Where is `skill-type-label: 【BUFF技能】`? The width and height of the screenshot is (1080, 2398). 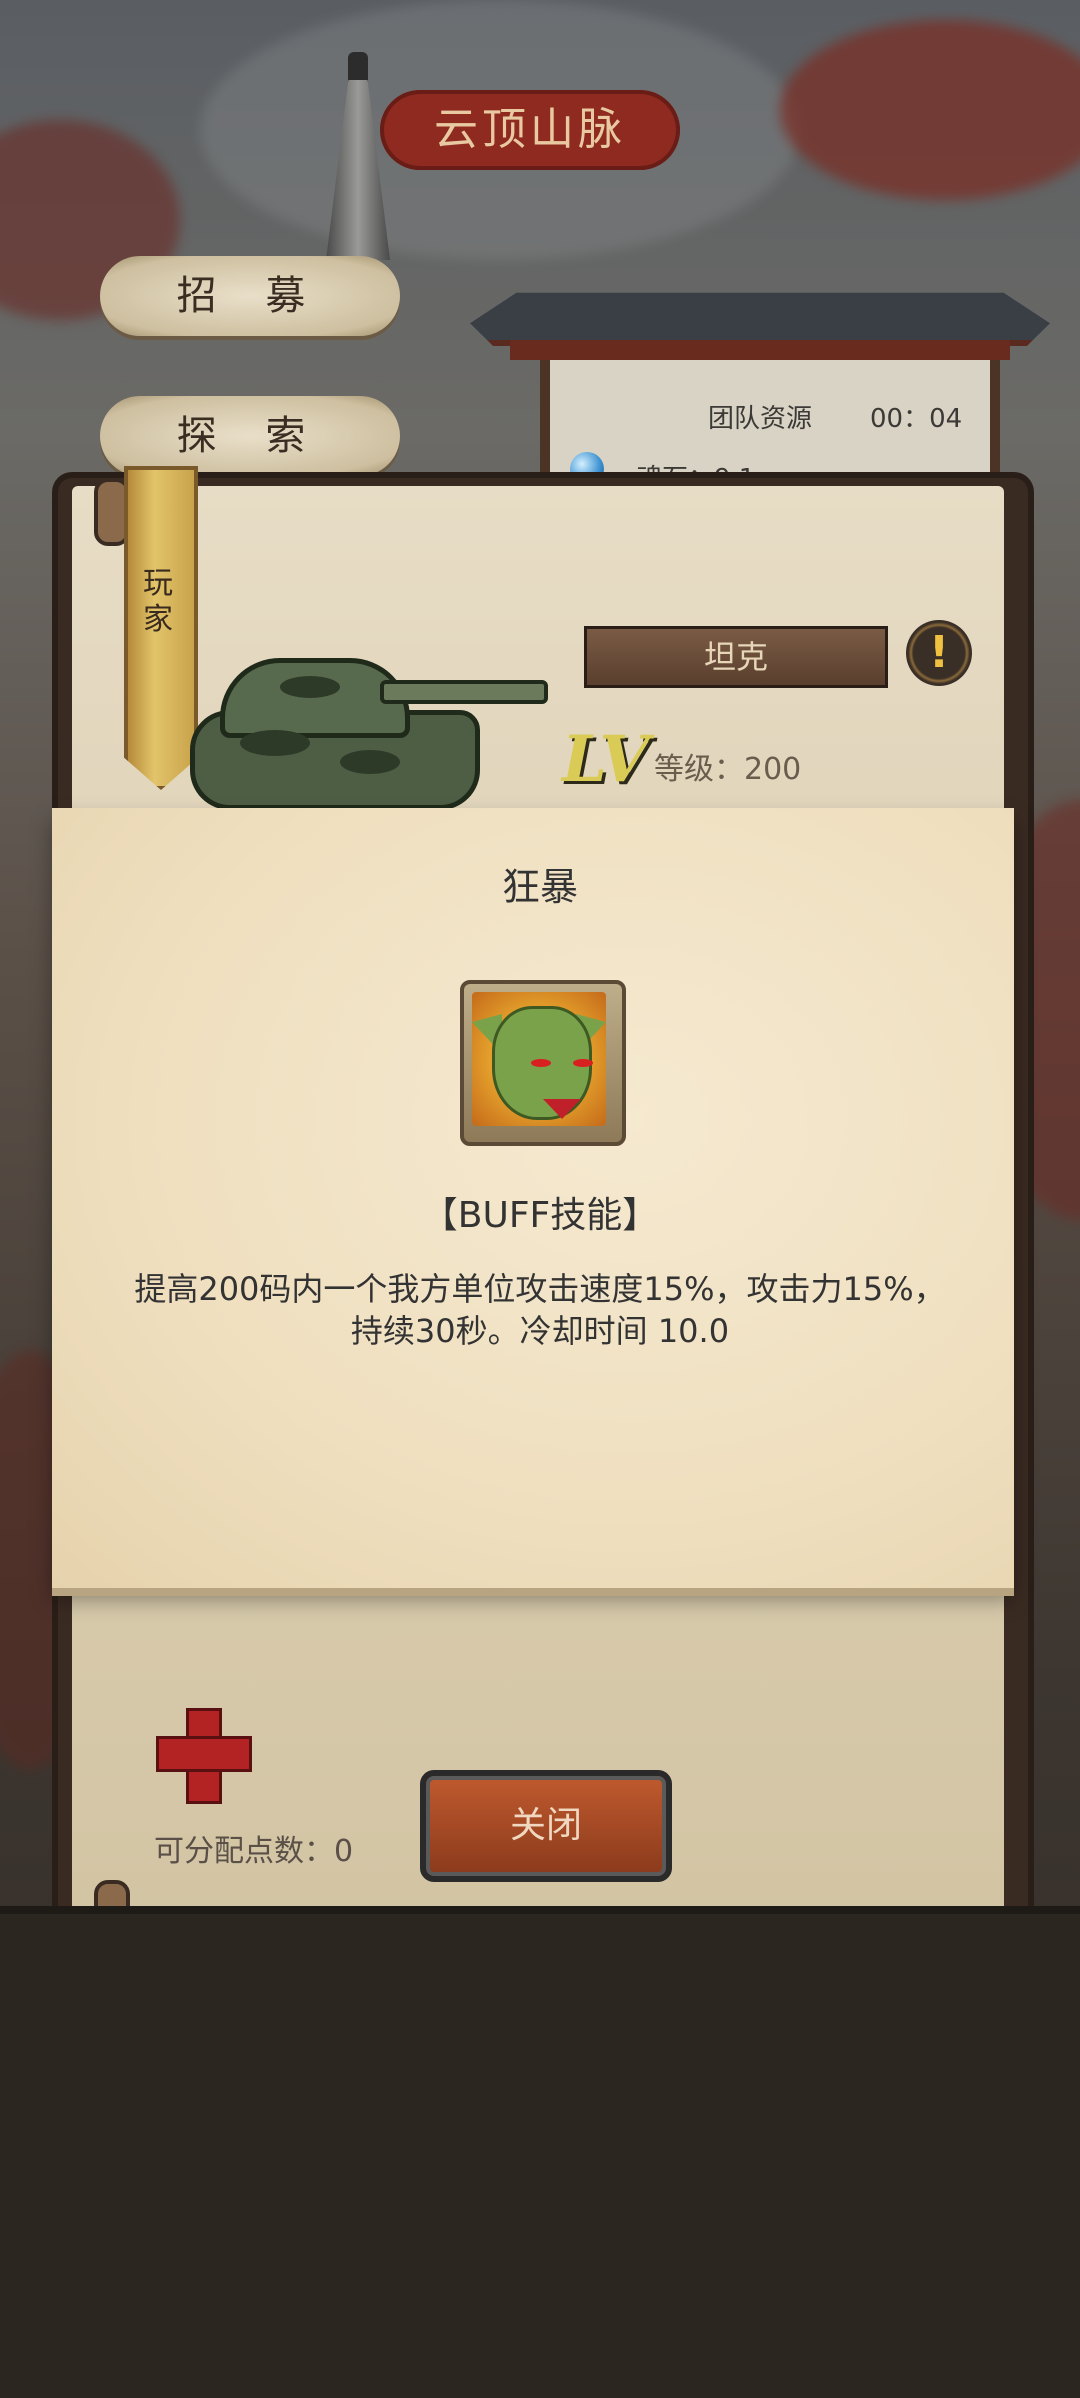 skill-type-label: 【BUFF技能】 is located at coordinates (540, 1215).